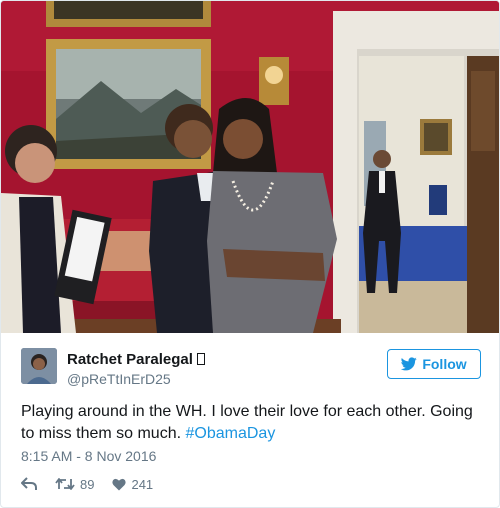  Describe the element at coordinates (444, 364) in the screenshot. I see `follow-label: Follow` at that location.